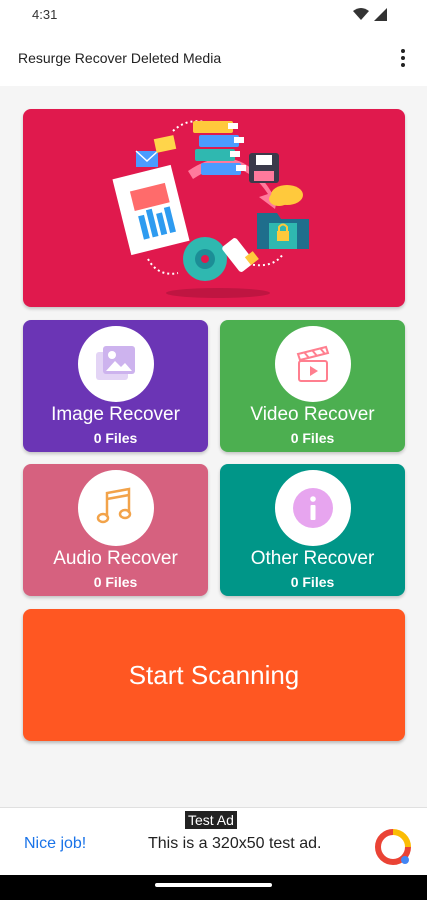 The height and width of the screenshot is (900, 427). What do you see at coordinates (403, 51) in the screenshot?
I see `more-vert-icon` at bounding box center [403, 51].